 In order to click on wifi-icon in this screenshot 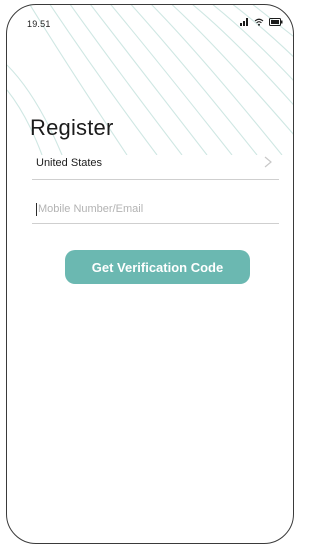, I will do `click(259, 22)`.